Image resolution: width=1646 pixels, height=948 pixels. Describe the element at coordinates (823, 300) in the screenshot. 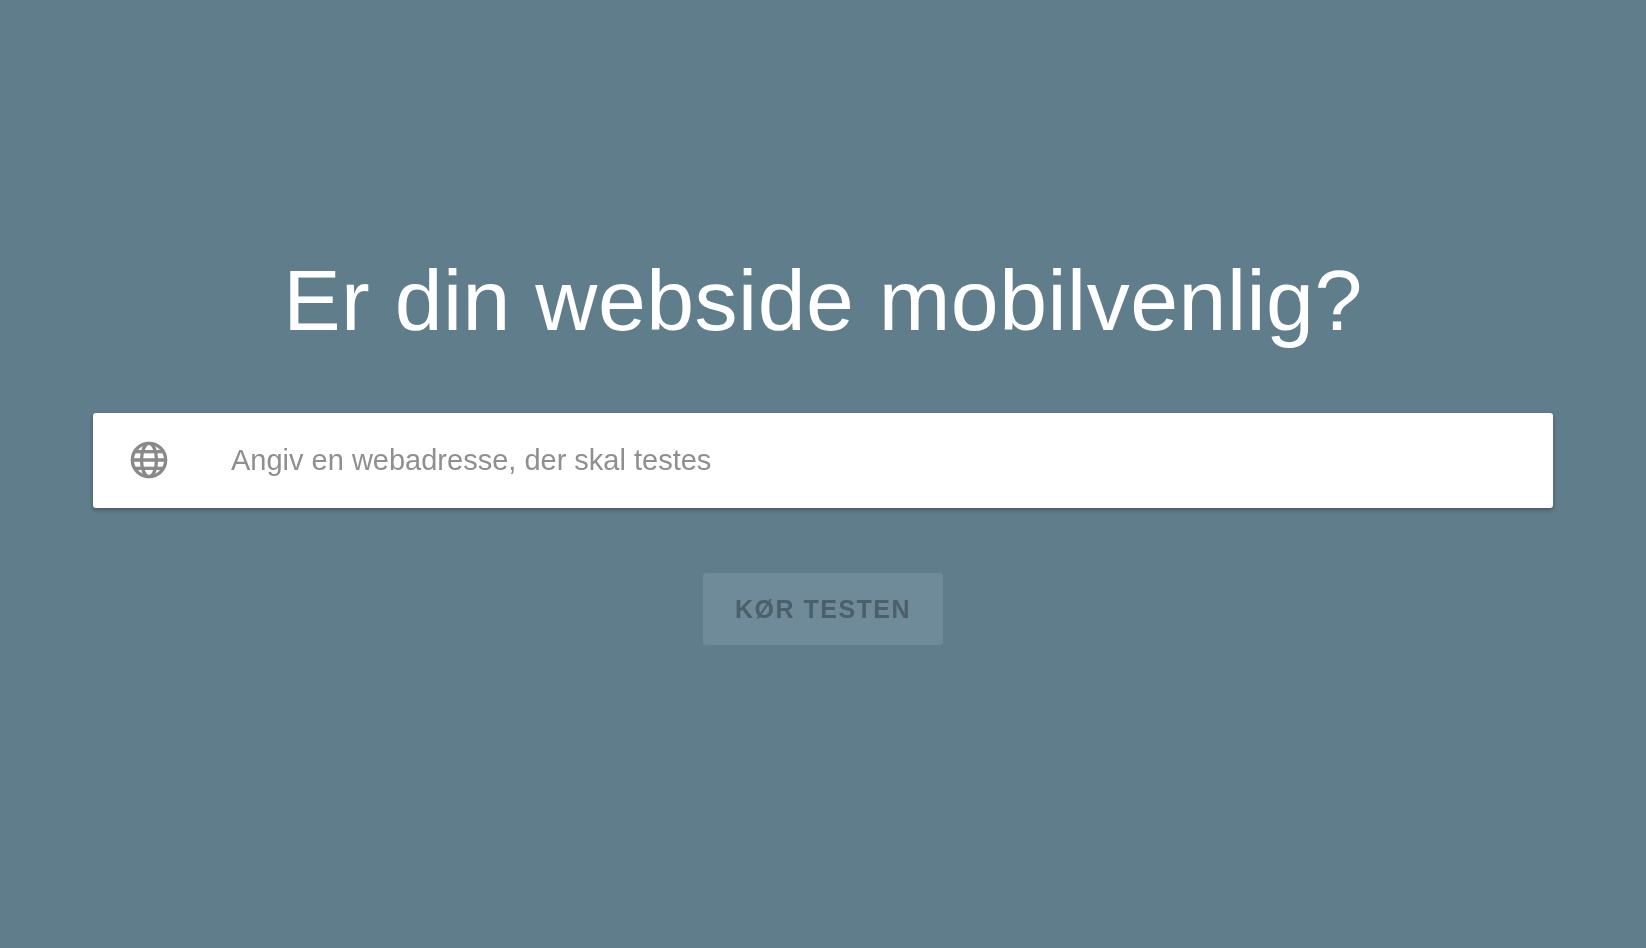

I see `page-title: Er din webside mobilvenlig?` at that location.